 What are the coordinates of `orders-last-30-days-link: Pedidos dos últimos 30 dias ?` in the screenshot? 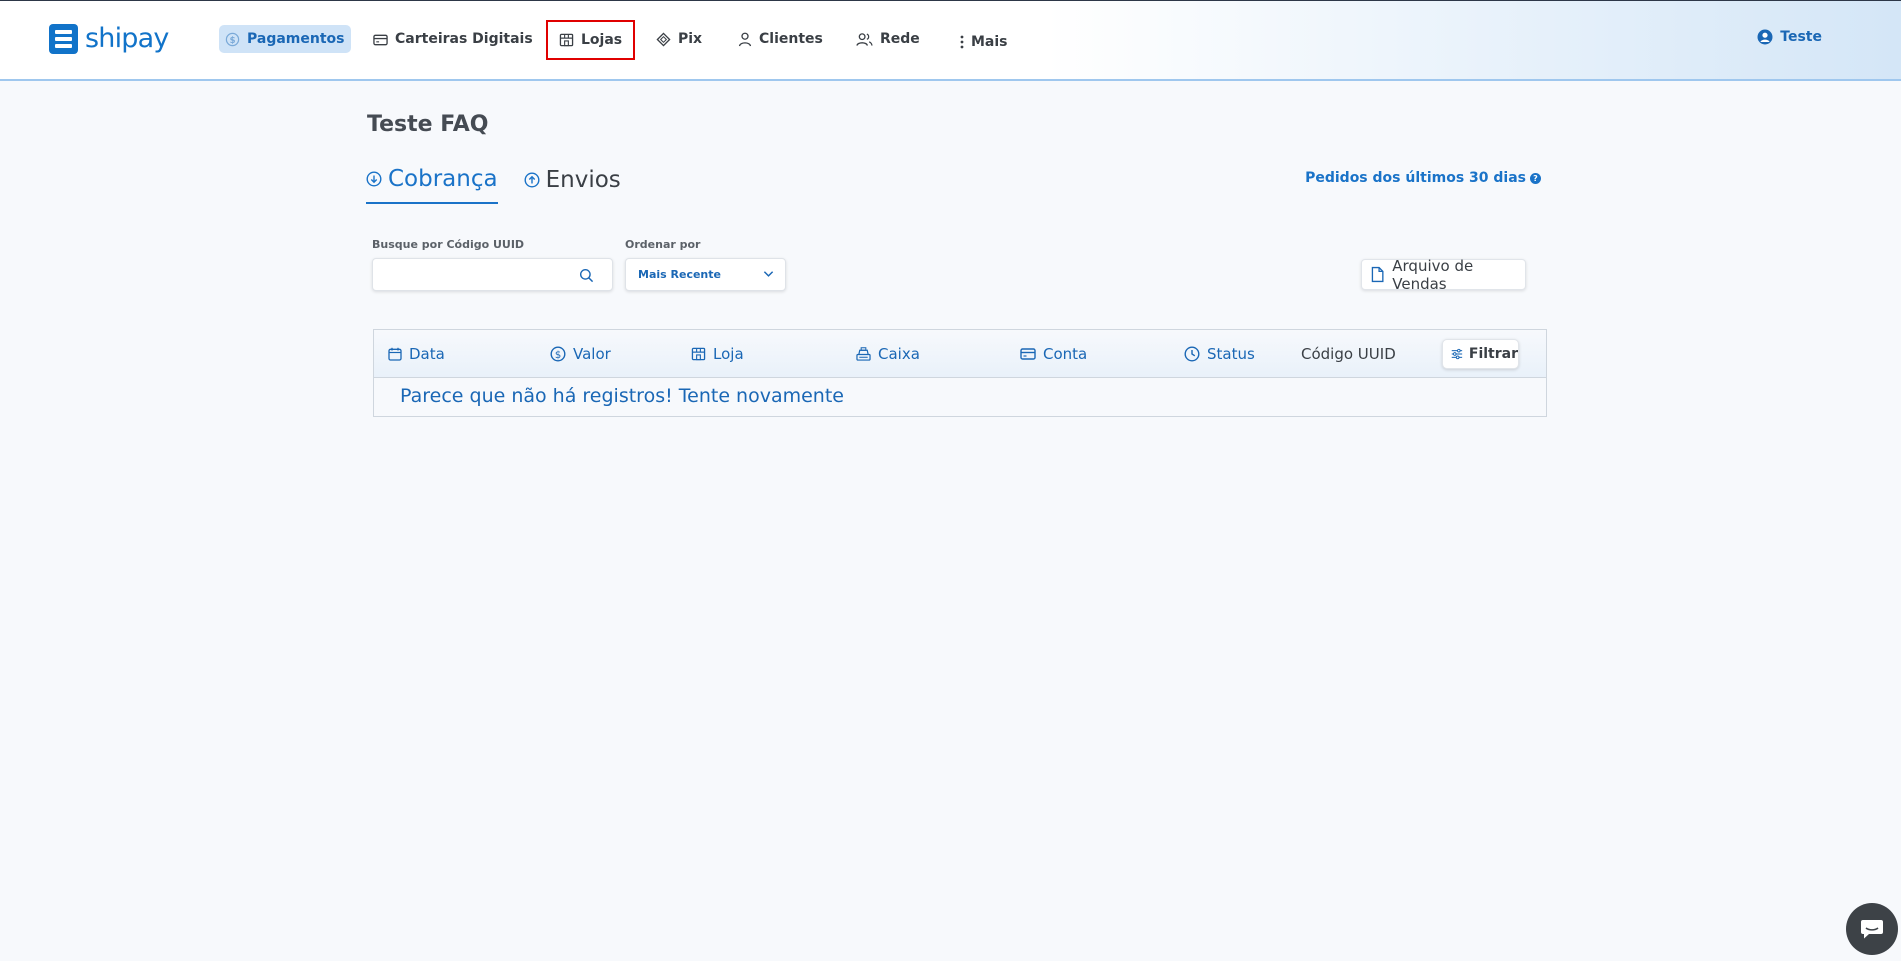 It's located at (1423, 178).